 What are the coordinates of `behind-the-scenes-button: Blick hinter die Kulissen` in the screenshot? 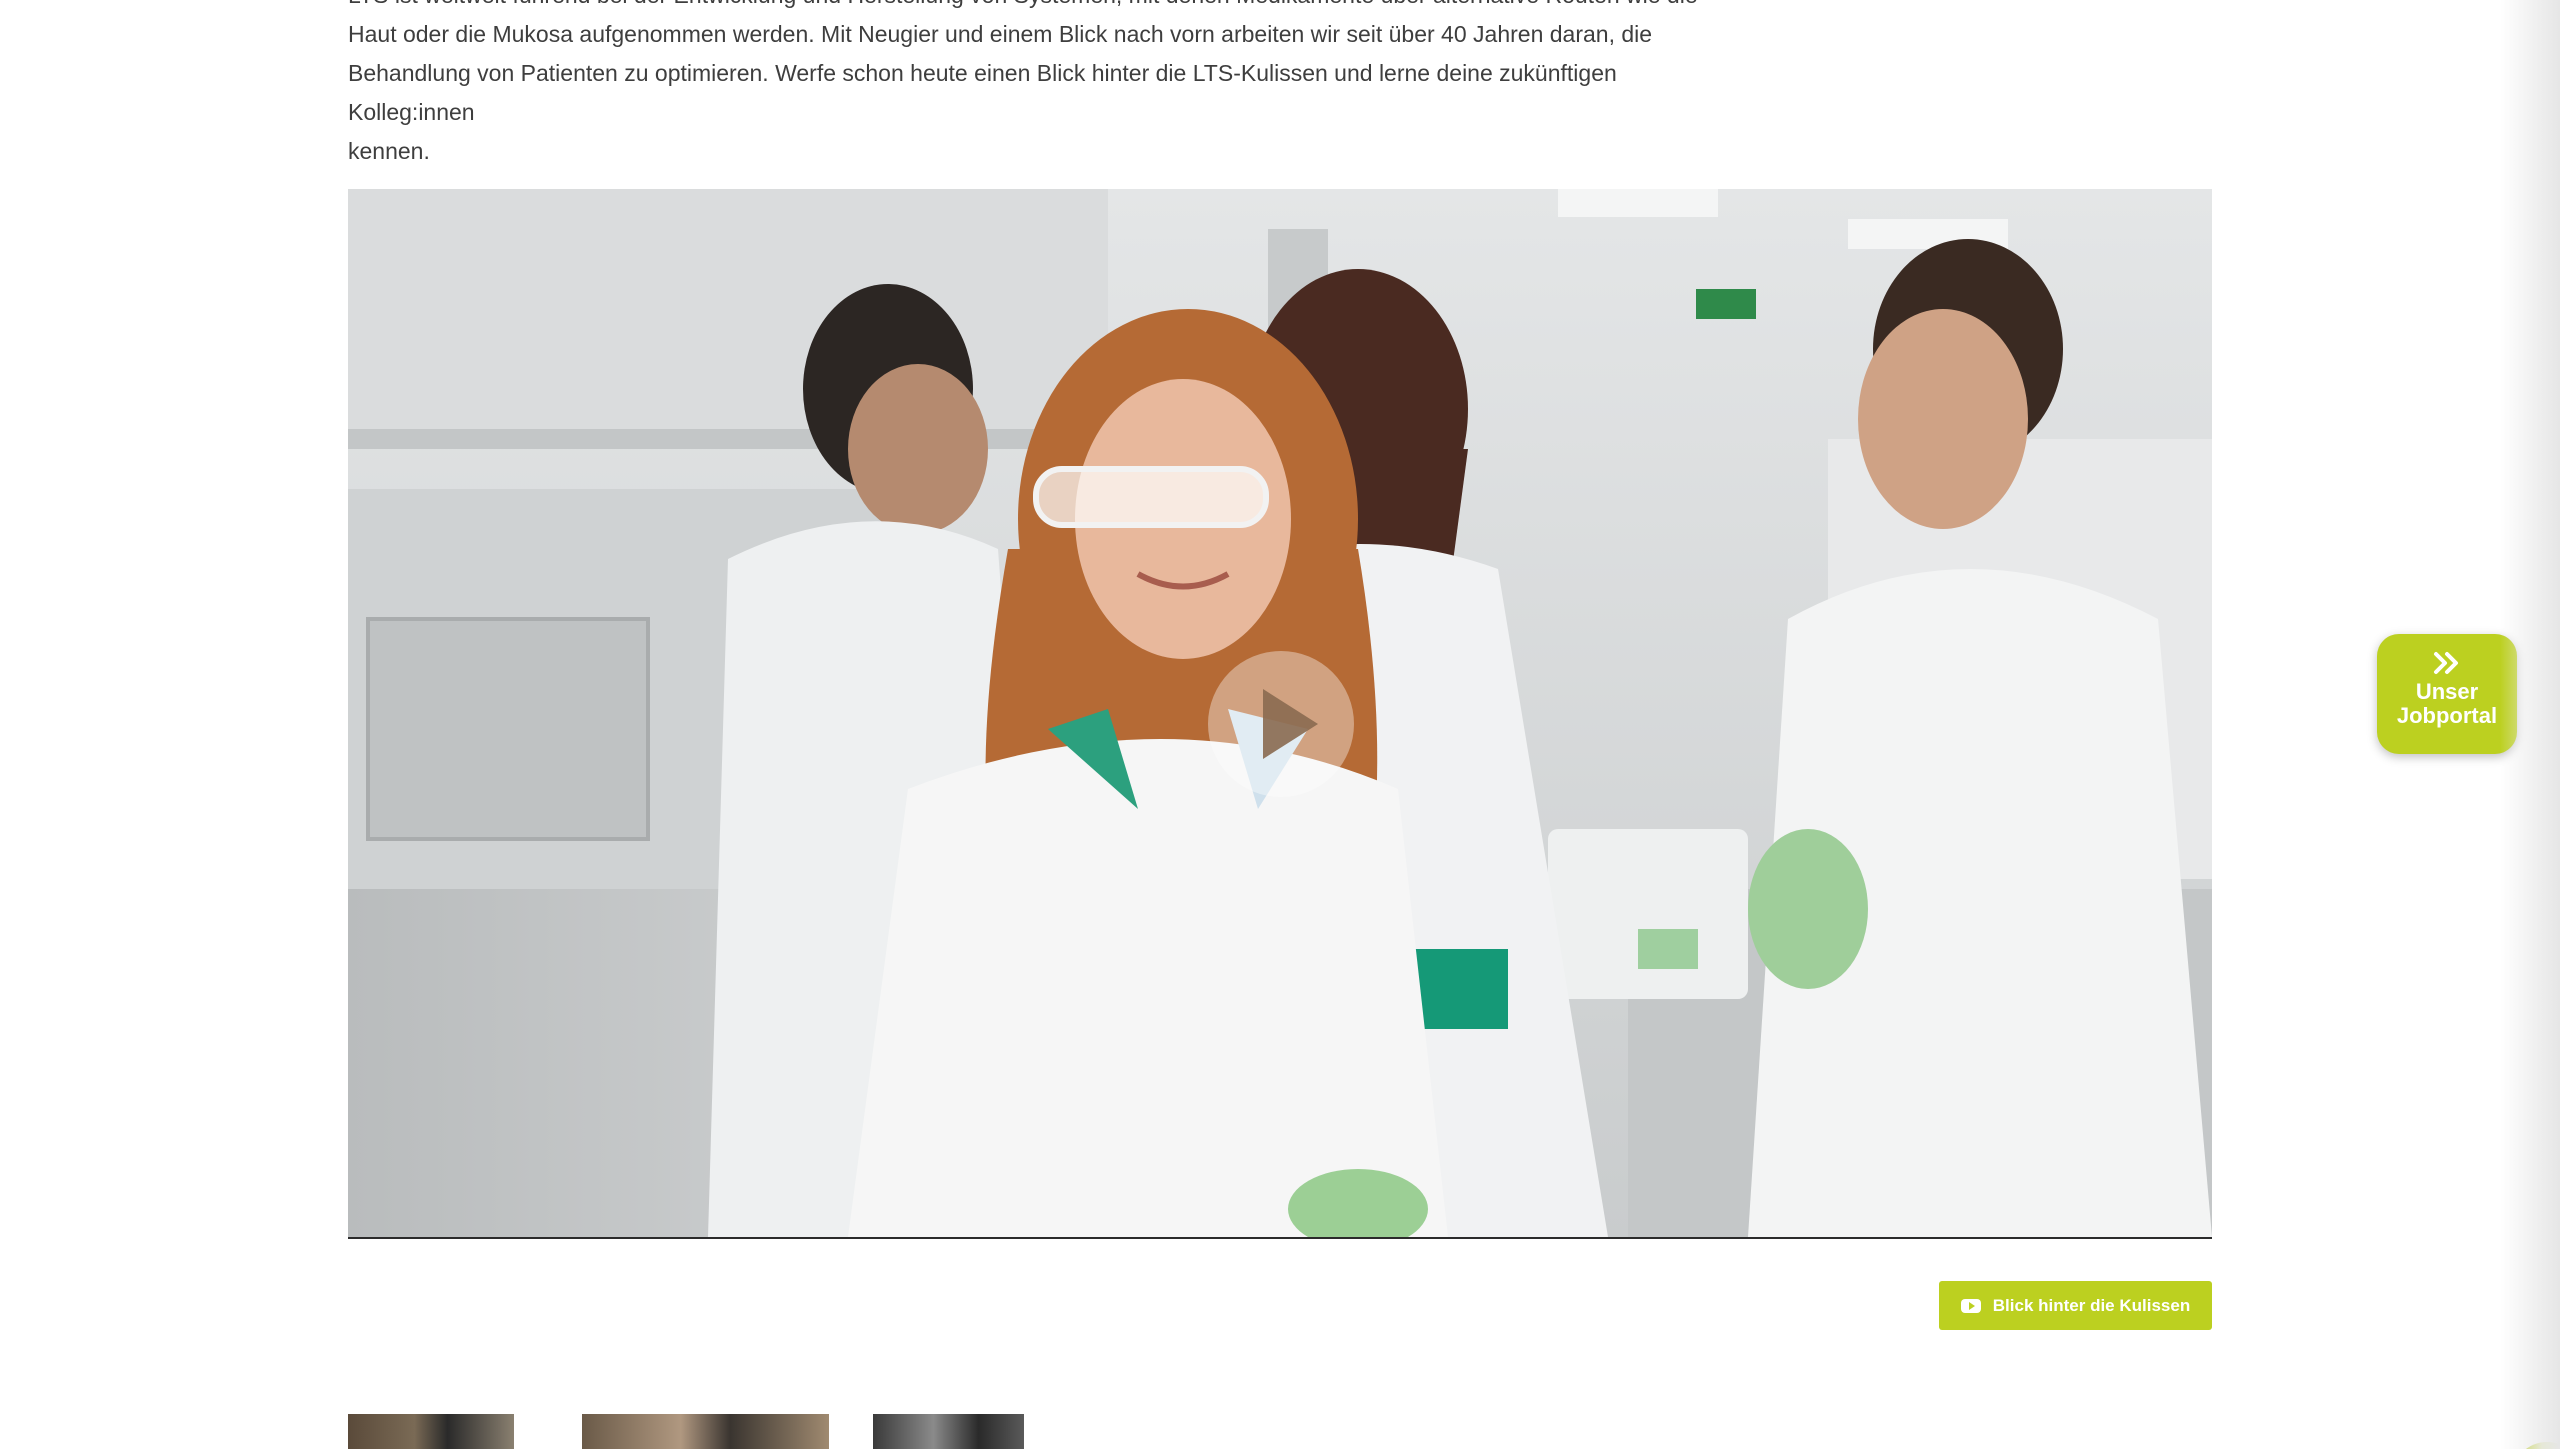 It's located at (2075, 1305).